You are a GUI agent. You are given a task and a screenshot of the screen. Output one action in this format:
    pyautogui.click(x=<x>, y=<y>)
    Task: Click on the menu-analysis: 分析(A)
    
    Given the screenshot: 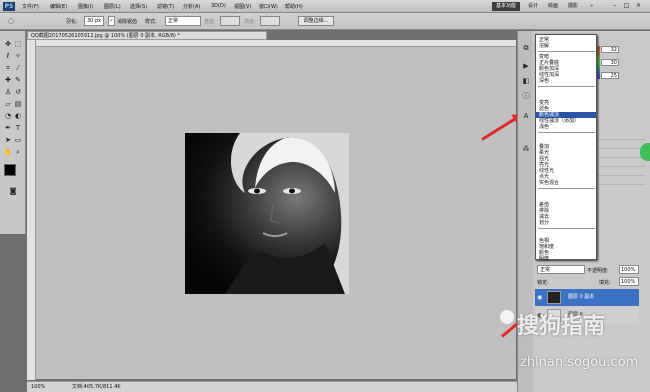 What is the action you would take?
    pyautogui.click(x=191, y=6)
    